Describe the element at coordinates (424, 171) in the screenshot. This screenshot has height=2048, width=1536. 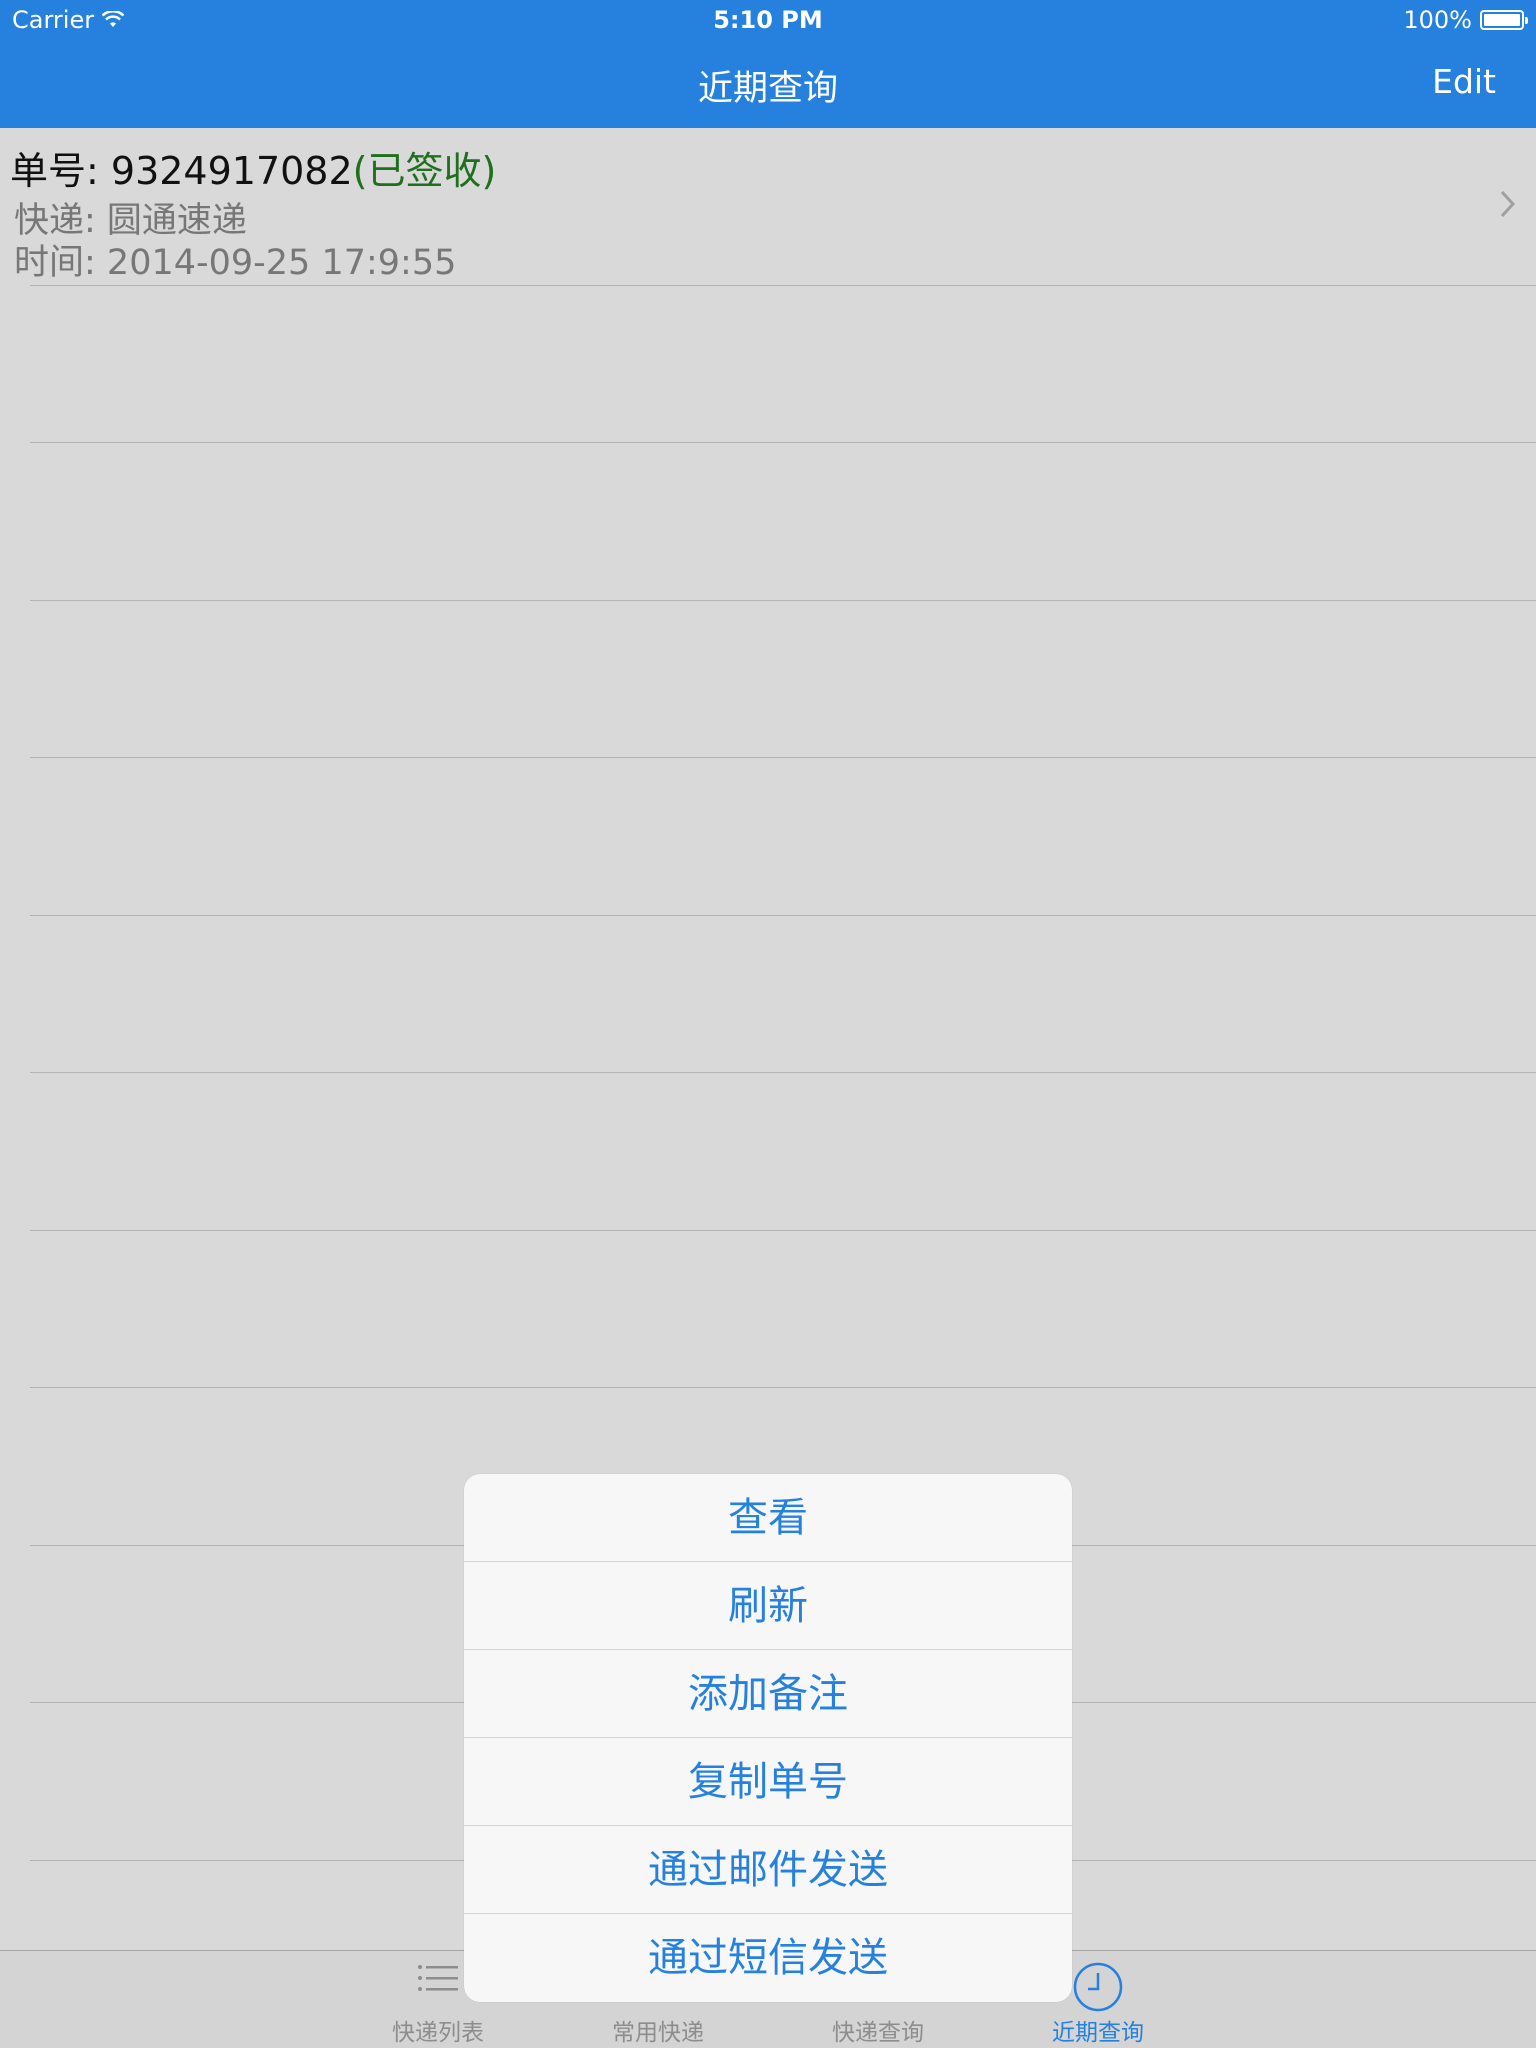
I see `status-badge: (已签收)` at that location.